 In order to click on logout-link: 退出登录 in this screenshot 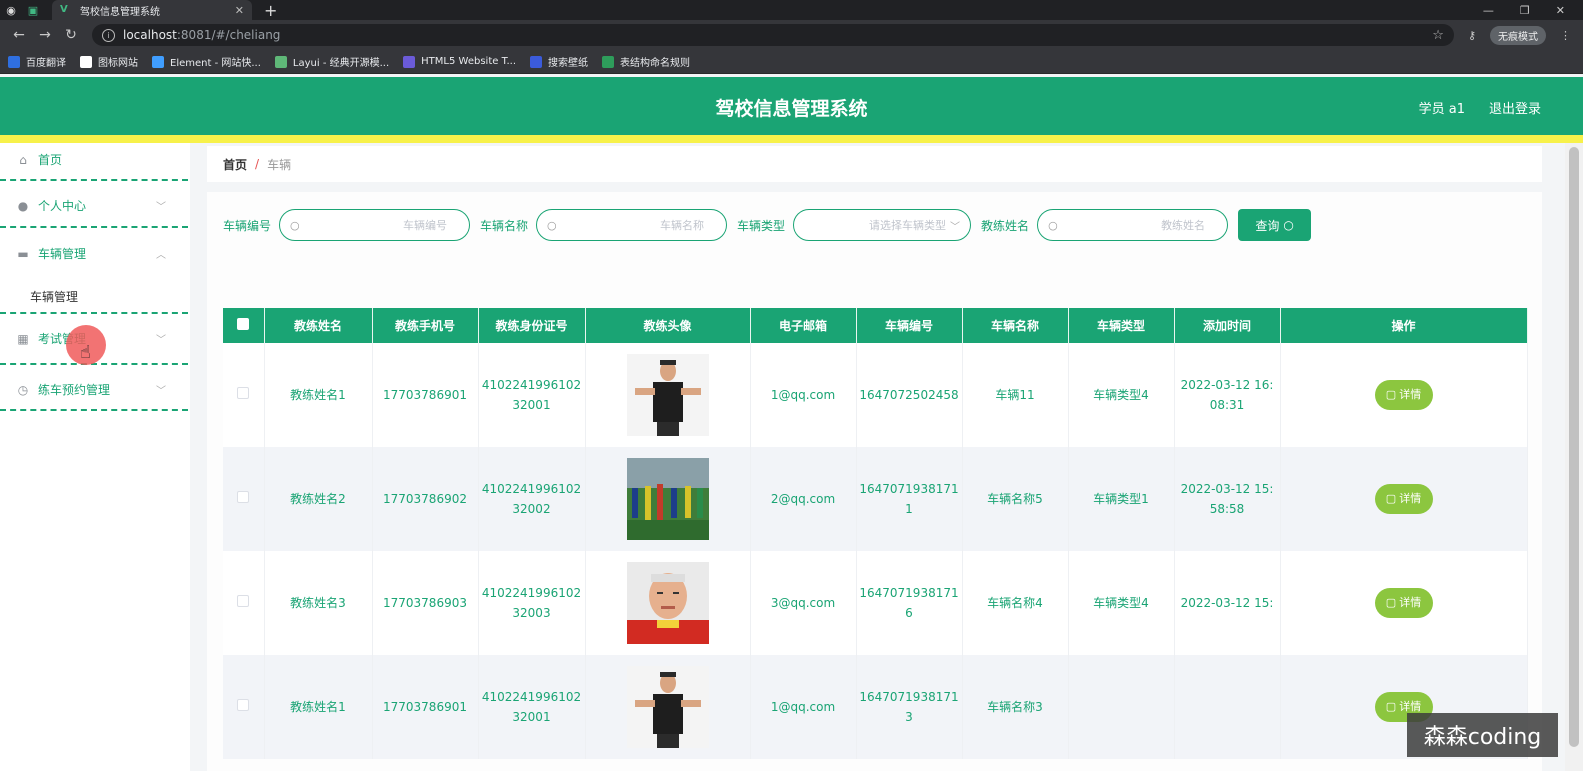, I will do `click(1515, 107)`.